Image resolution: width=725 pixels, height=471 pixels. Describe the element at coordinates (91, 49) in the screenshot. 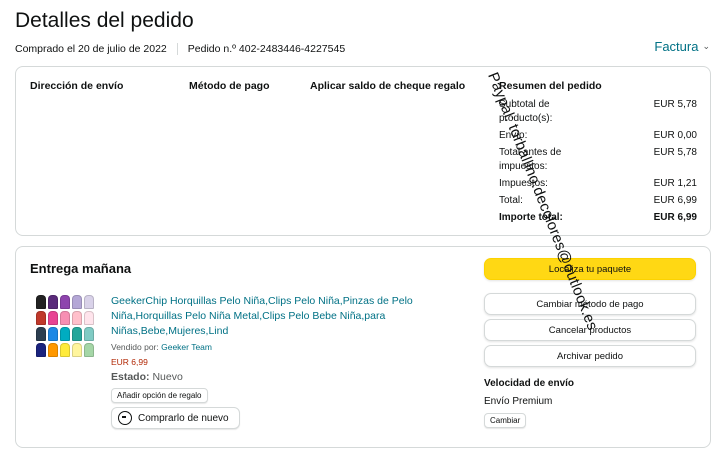

I see `order-date: Comprado el 20 de julio de 2022` at that location.